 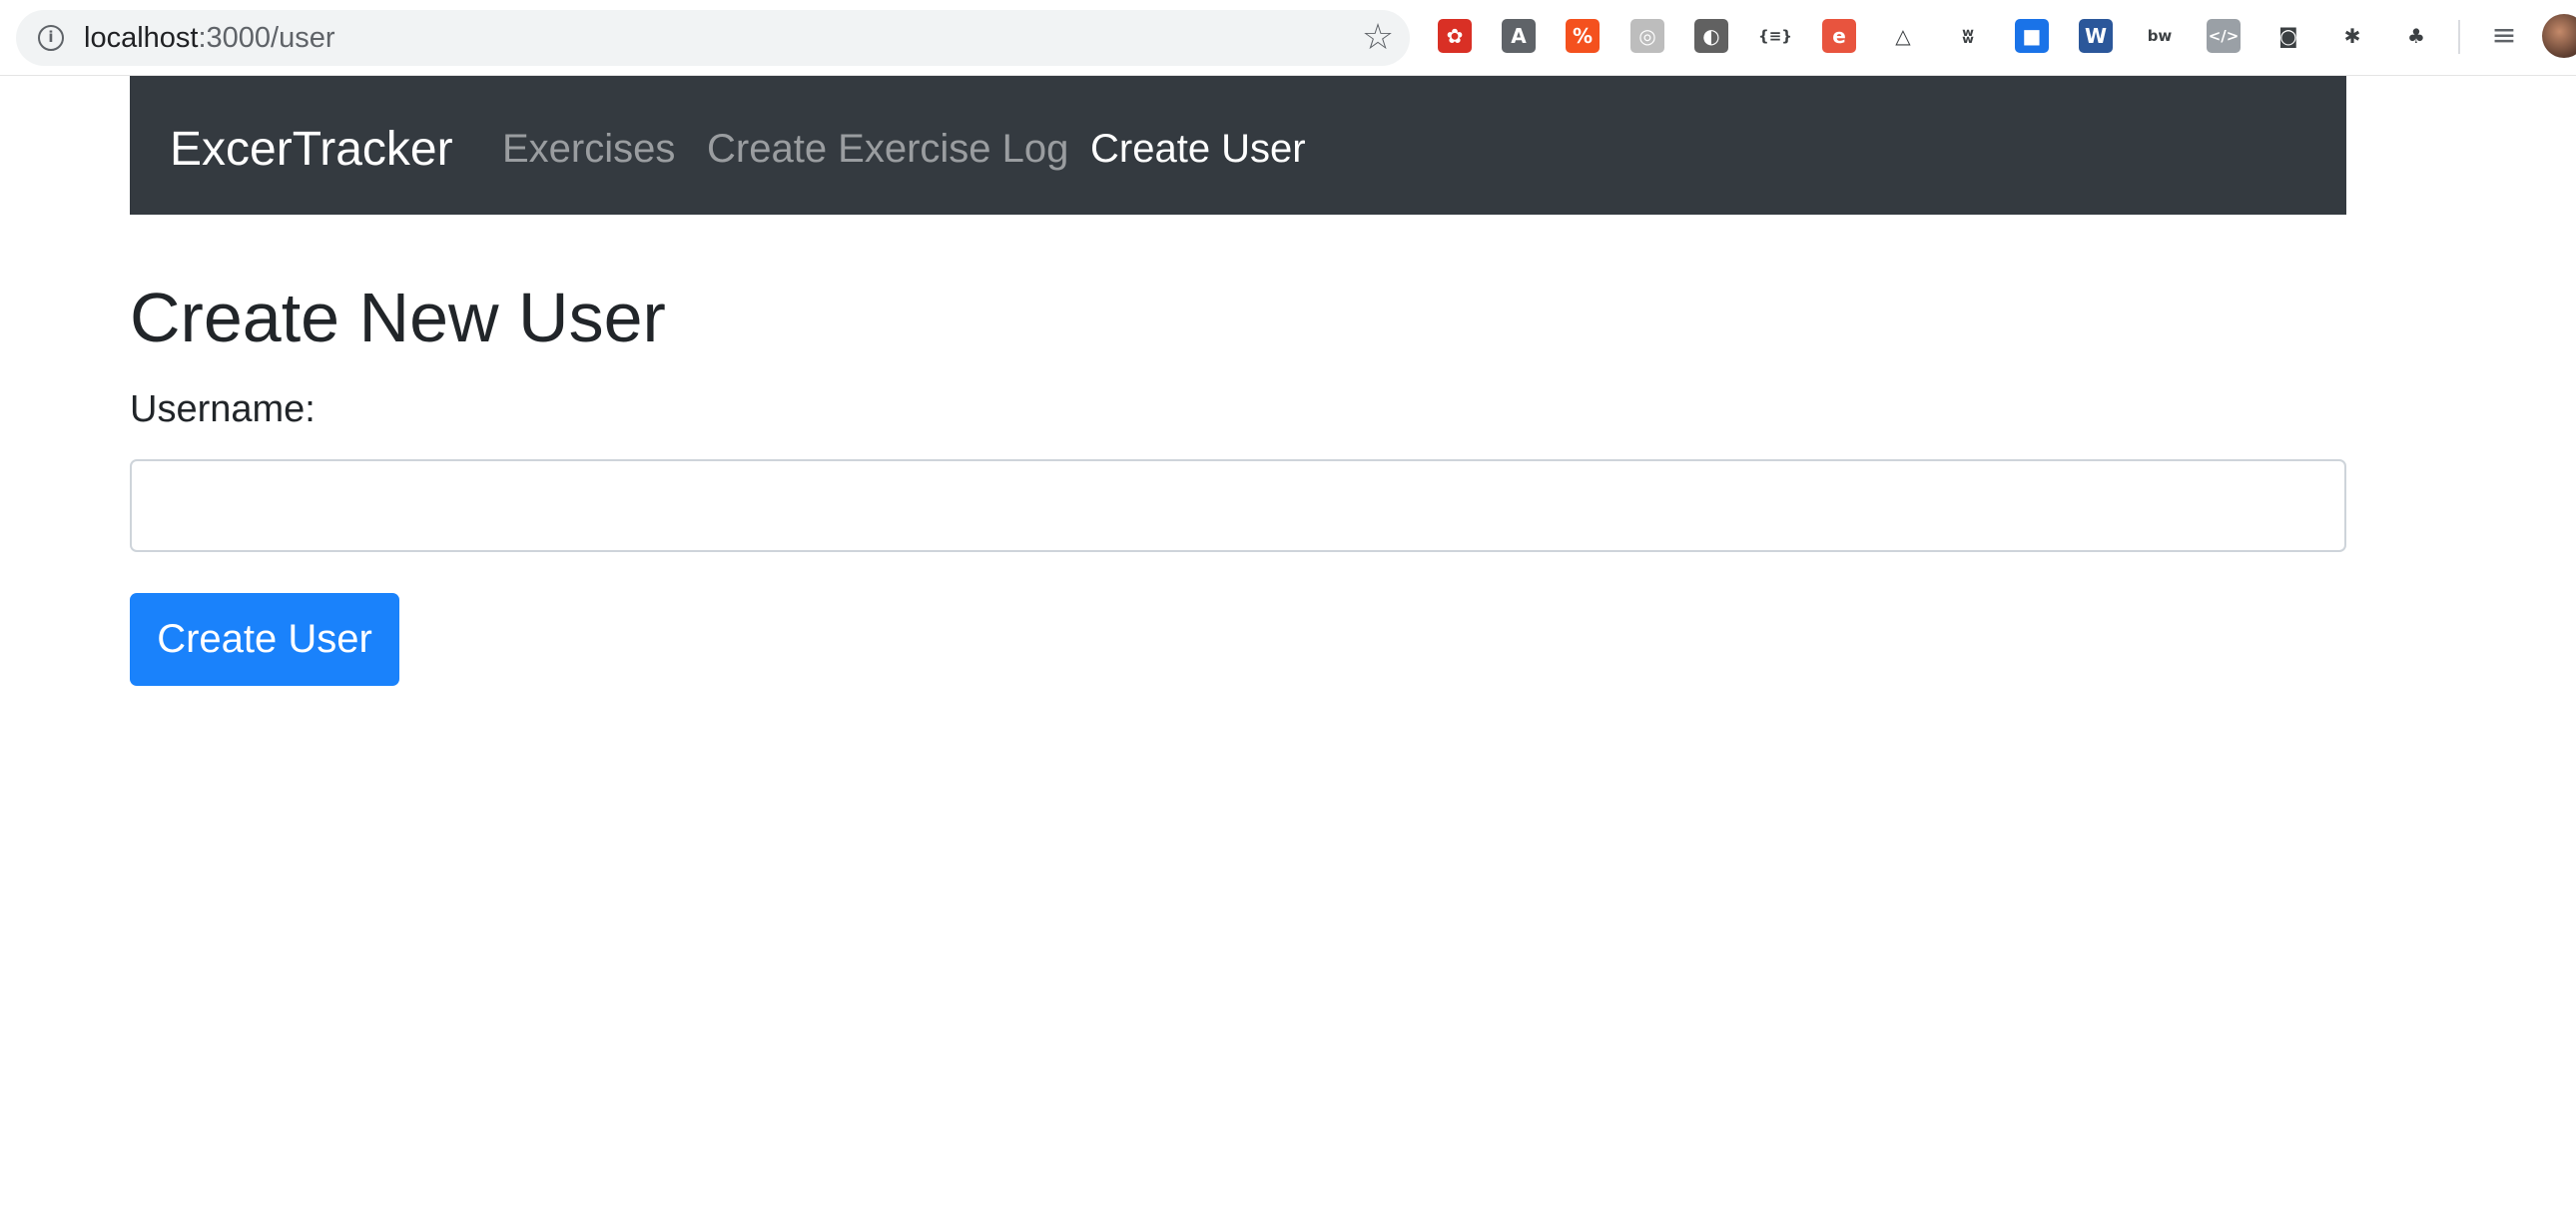 What do you see at coordinates (2504, 36) in the screenshot?
I see `media-control-icon: ≡` at bounding box center [2504, 36].